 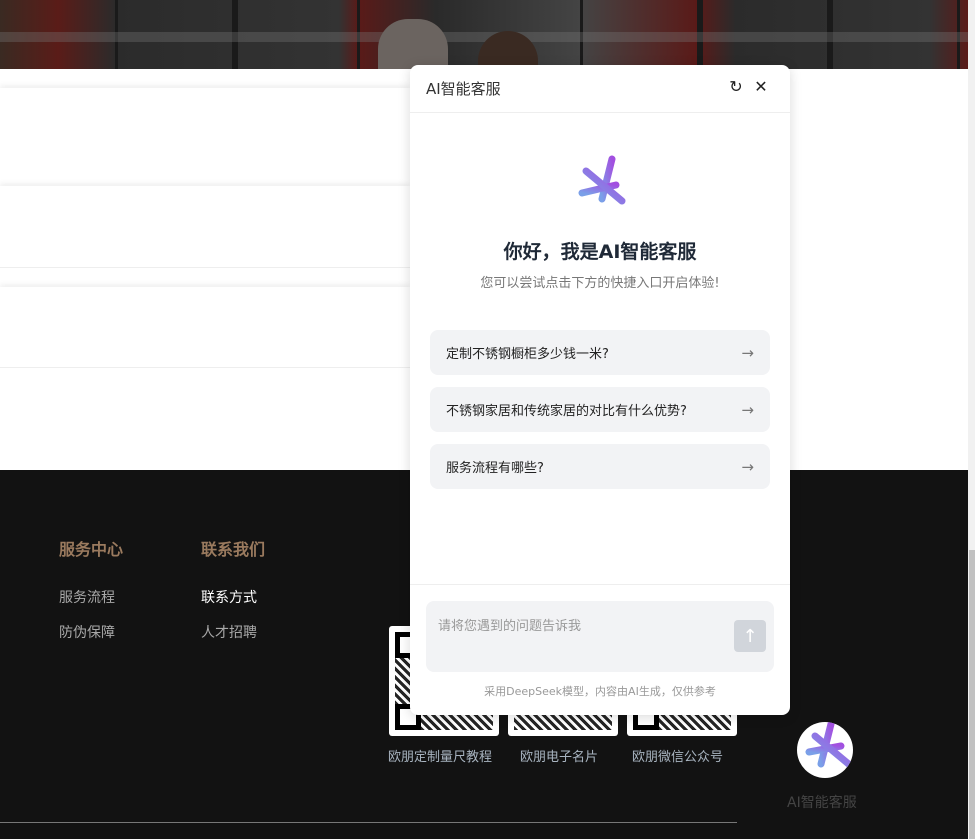 What do you see at coordinates (822, 802) in the screenshot?
I see `ai-assistant-label: AI智能客服` at bounding box center [822, 802].